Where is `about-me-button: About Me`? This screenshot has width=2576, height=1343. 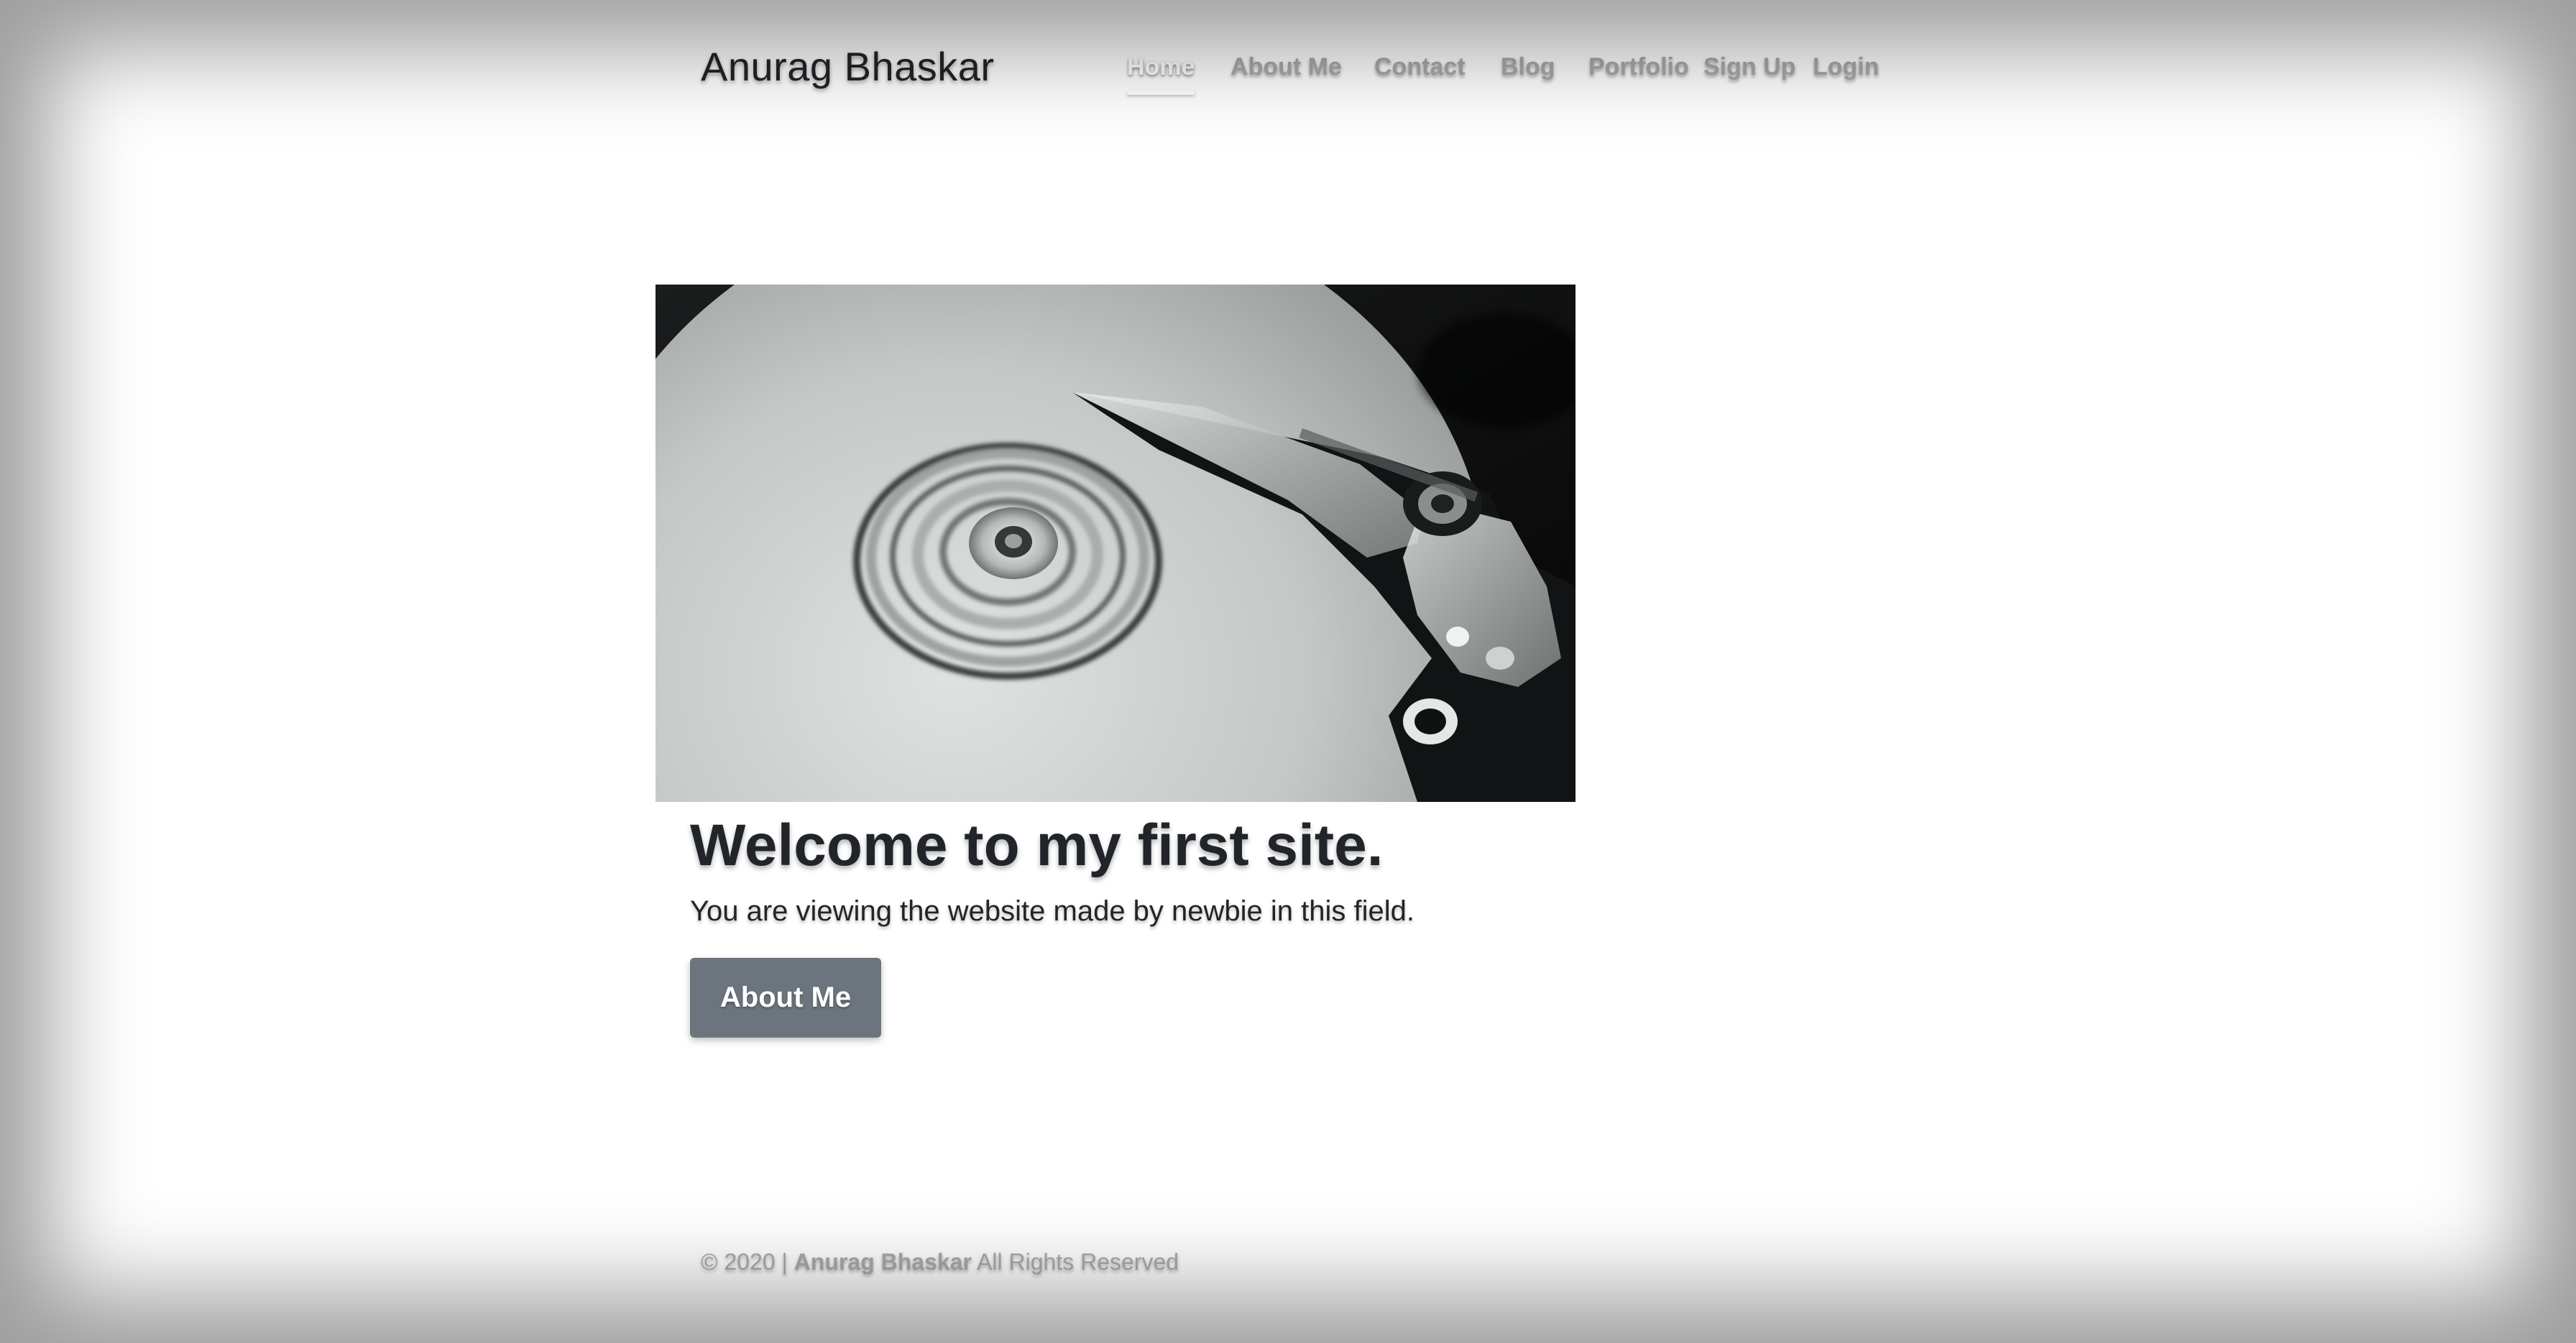
about-me-button: About Me is located at coordinates (785, 998).